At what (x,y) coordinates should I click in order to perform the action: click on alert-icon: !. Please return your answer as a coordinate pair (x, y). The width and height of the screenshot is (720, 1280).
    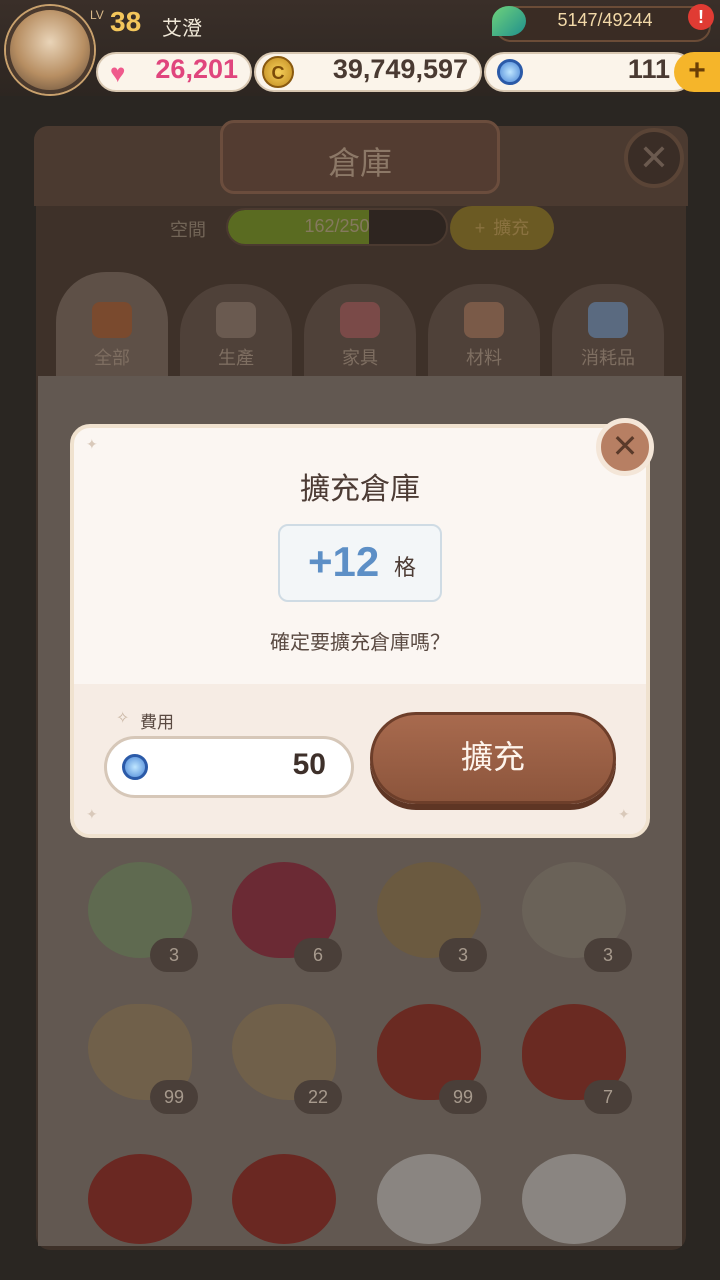
    Looking at the image, I should click on (701, 17).